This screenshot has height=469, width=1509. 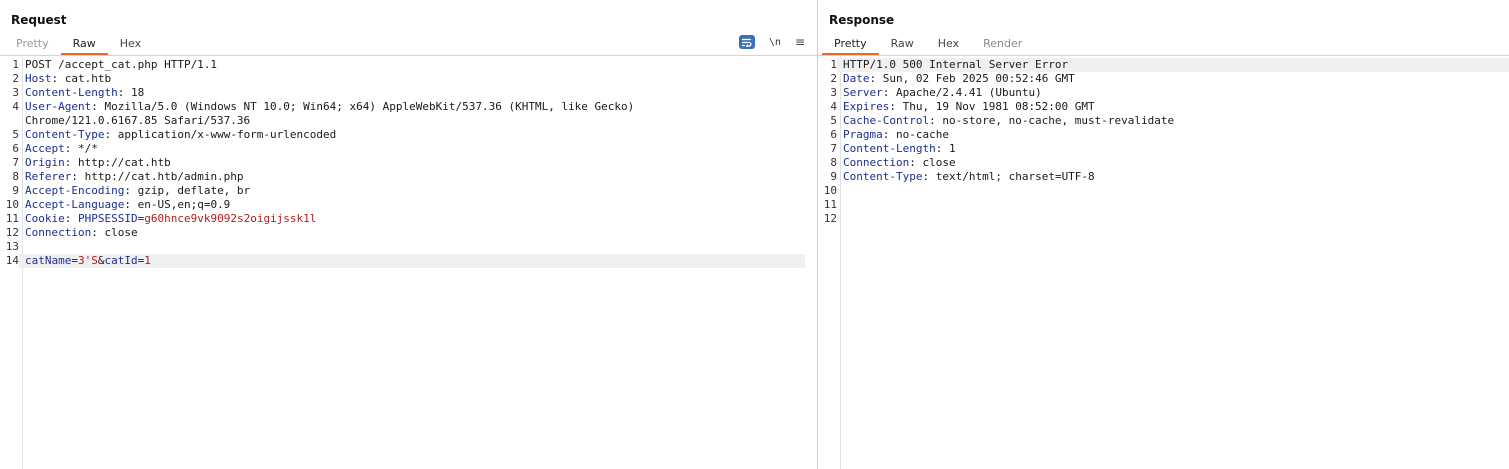 I want to click on line-content: Connection: close, so click(x=418, y=233).